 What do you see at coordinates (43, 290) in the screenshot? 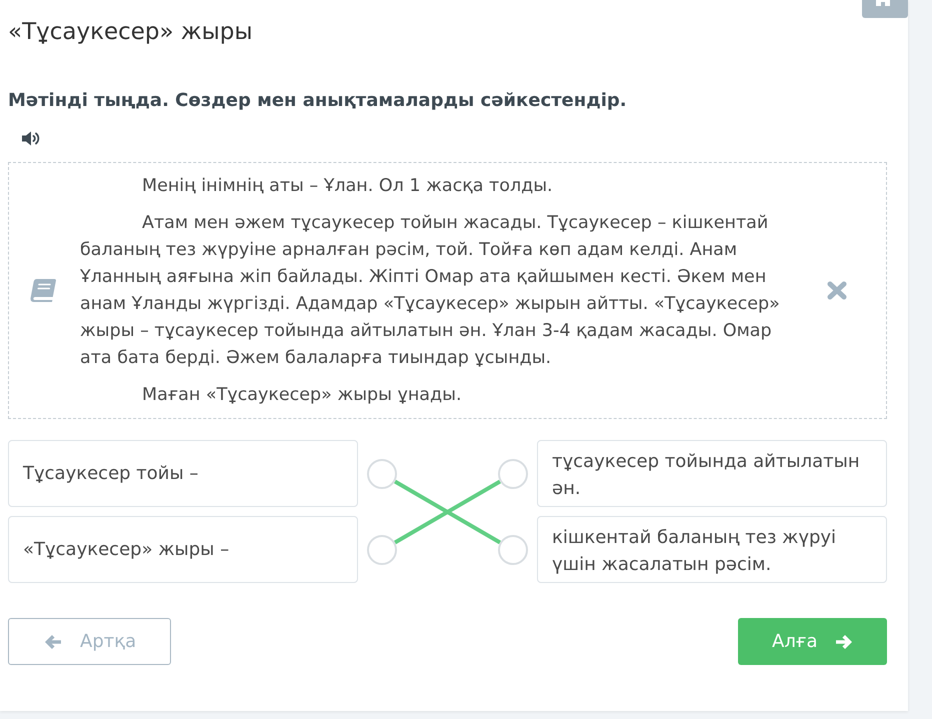
I see `book-icon` at bounding box center [43, 290].